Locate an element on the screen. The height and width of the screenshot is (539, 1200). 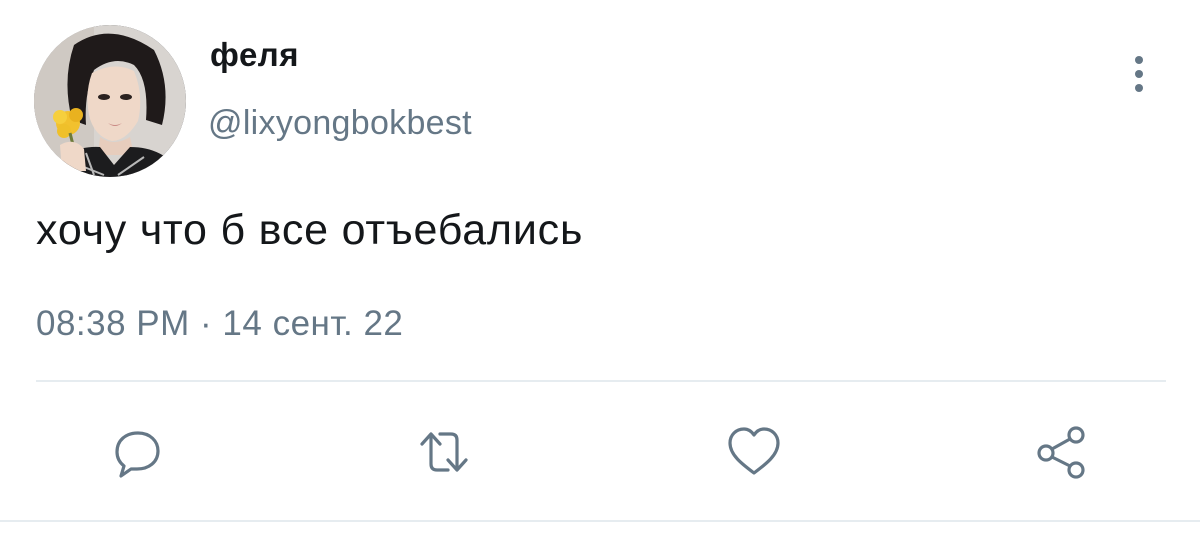
avatar is located at coordinates (110, 101).